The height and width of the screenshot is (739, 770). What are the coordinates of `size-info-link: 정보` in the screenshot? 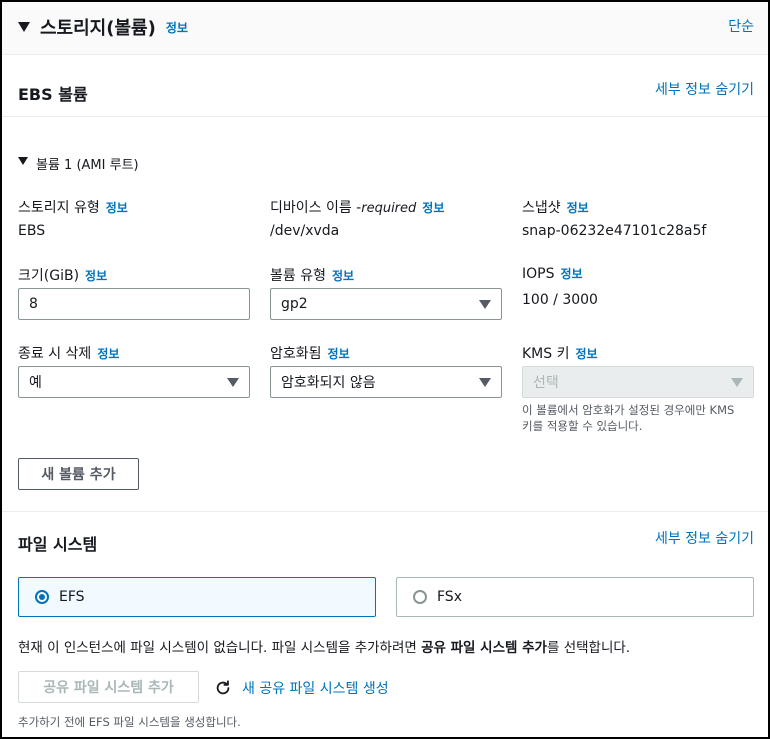 It's located at (96, 275).